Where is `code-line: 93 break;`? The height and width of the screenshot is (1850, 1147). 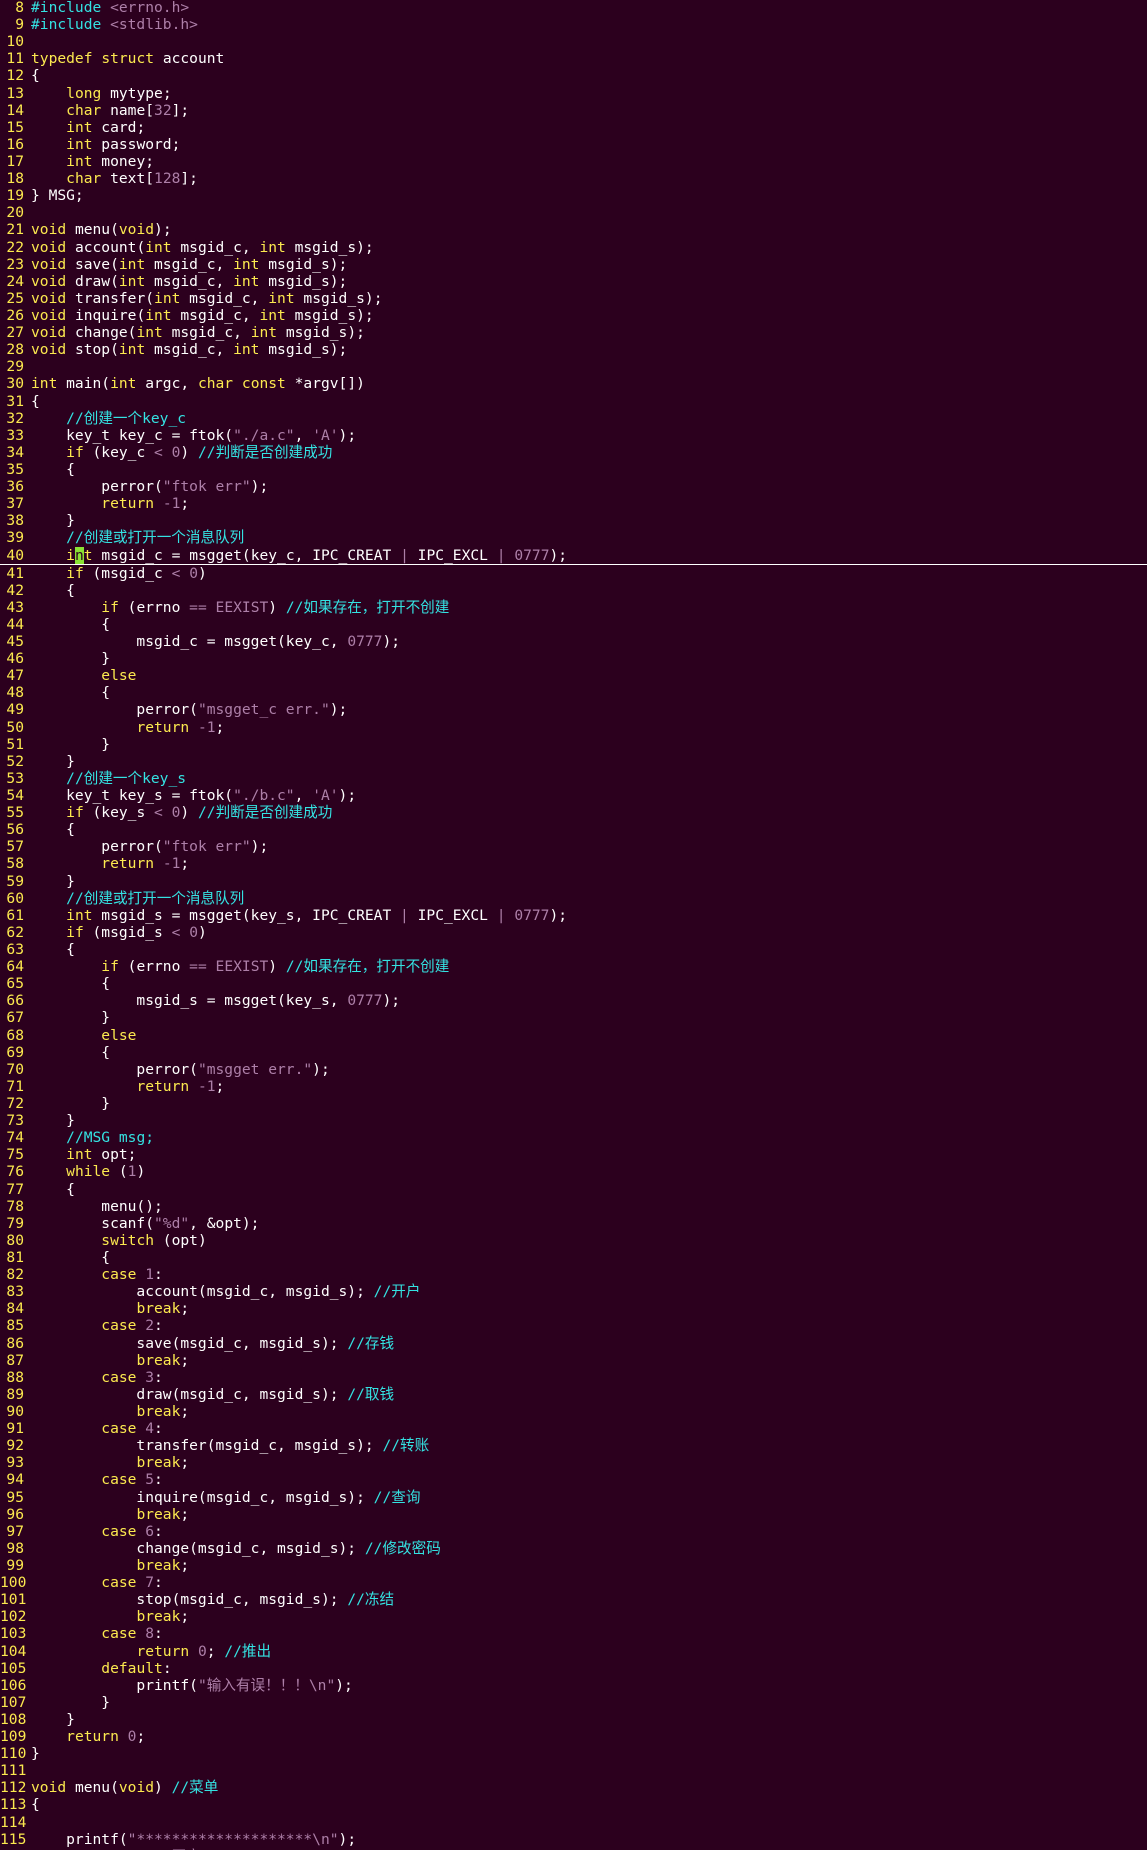 code-line: 93 break; is located at coordinates (573, 1462).